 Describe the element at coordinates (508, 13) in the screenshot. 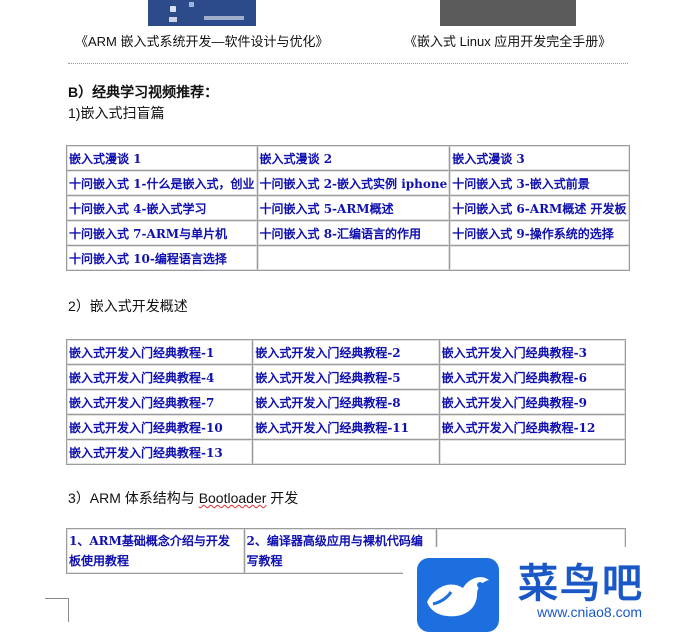

I see `book-cover-linux` at that location.